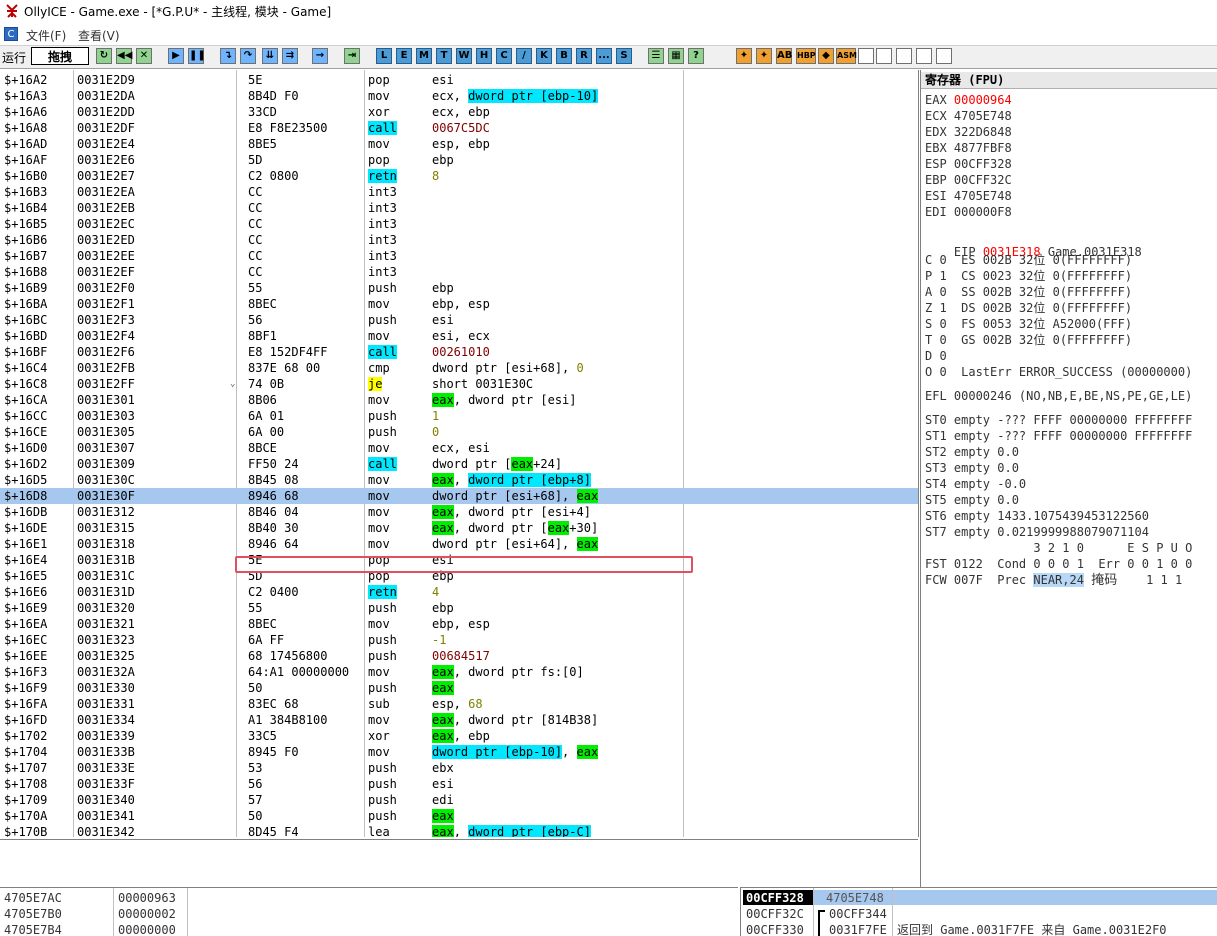 This screenshot has width=1217, height=936. Describe the element at coordinates (459, 608) in the screenshot. I see `disasm-row: $+16E9 0031E320 55 push ebp` at that location.